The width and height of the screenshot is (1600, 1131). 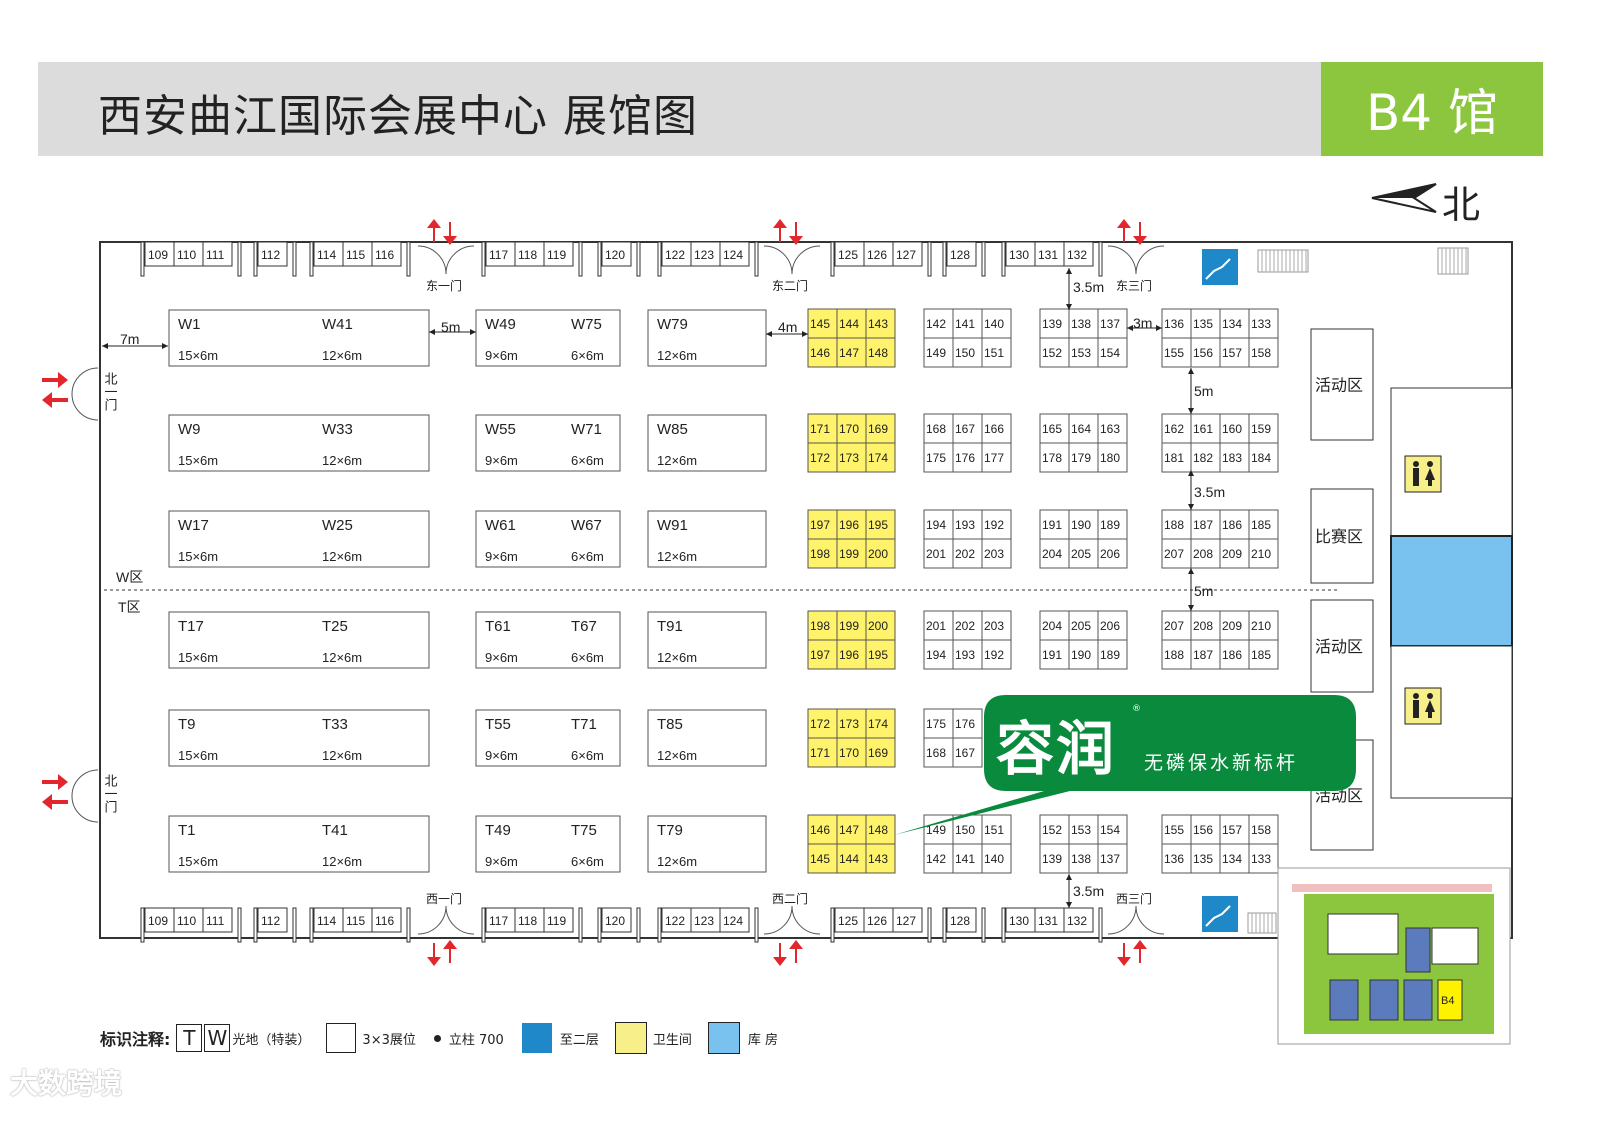 I want to click on std-booth-label: 194, so click(x=936, y=525).